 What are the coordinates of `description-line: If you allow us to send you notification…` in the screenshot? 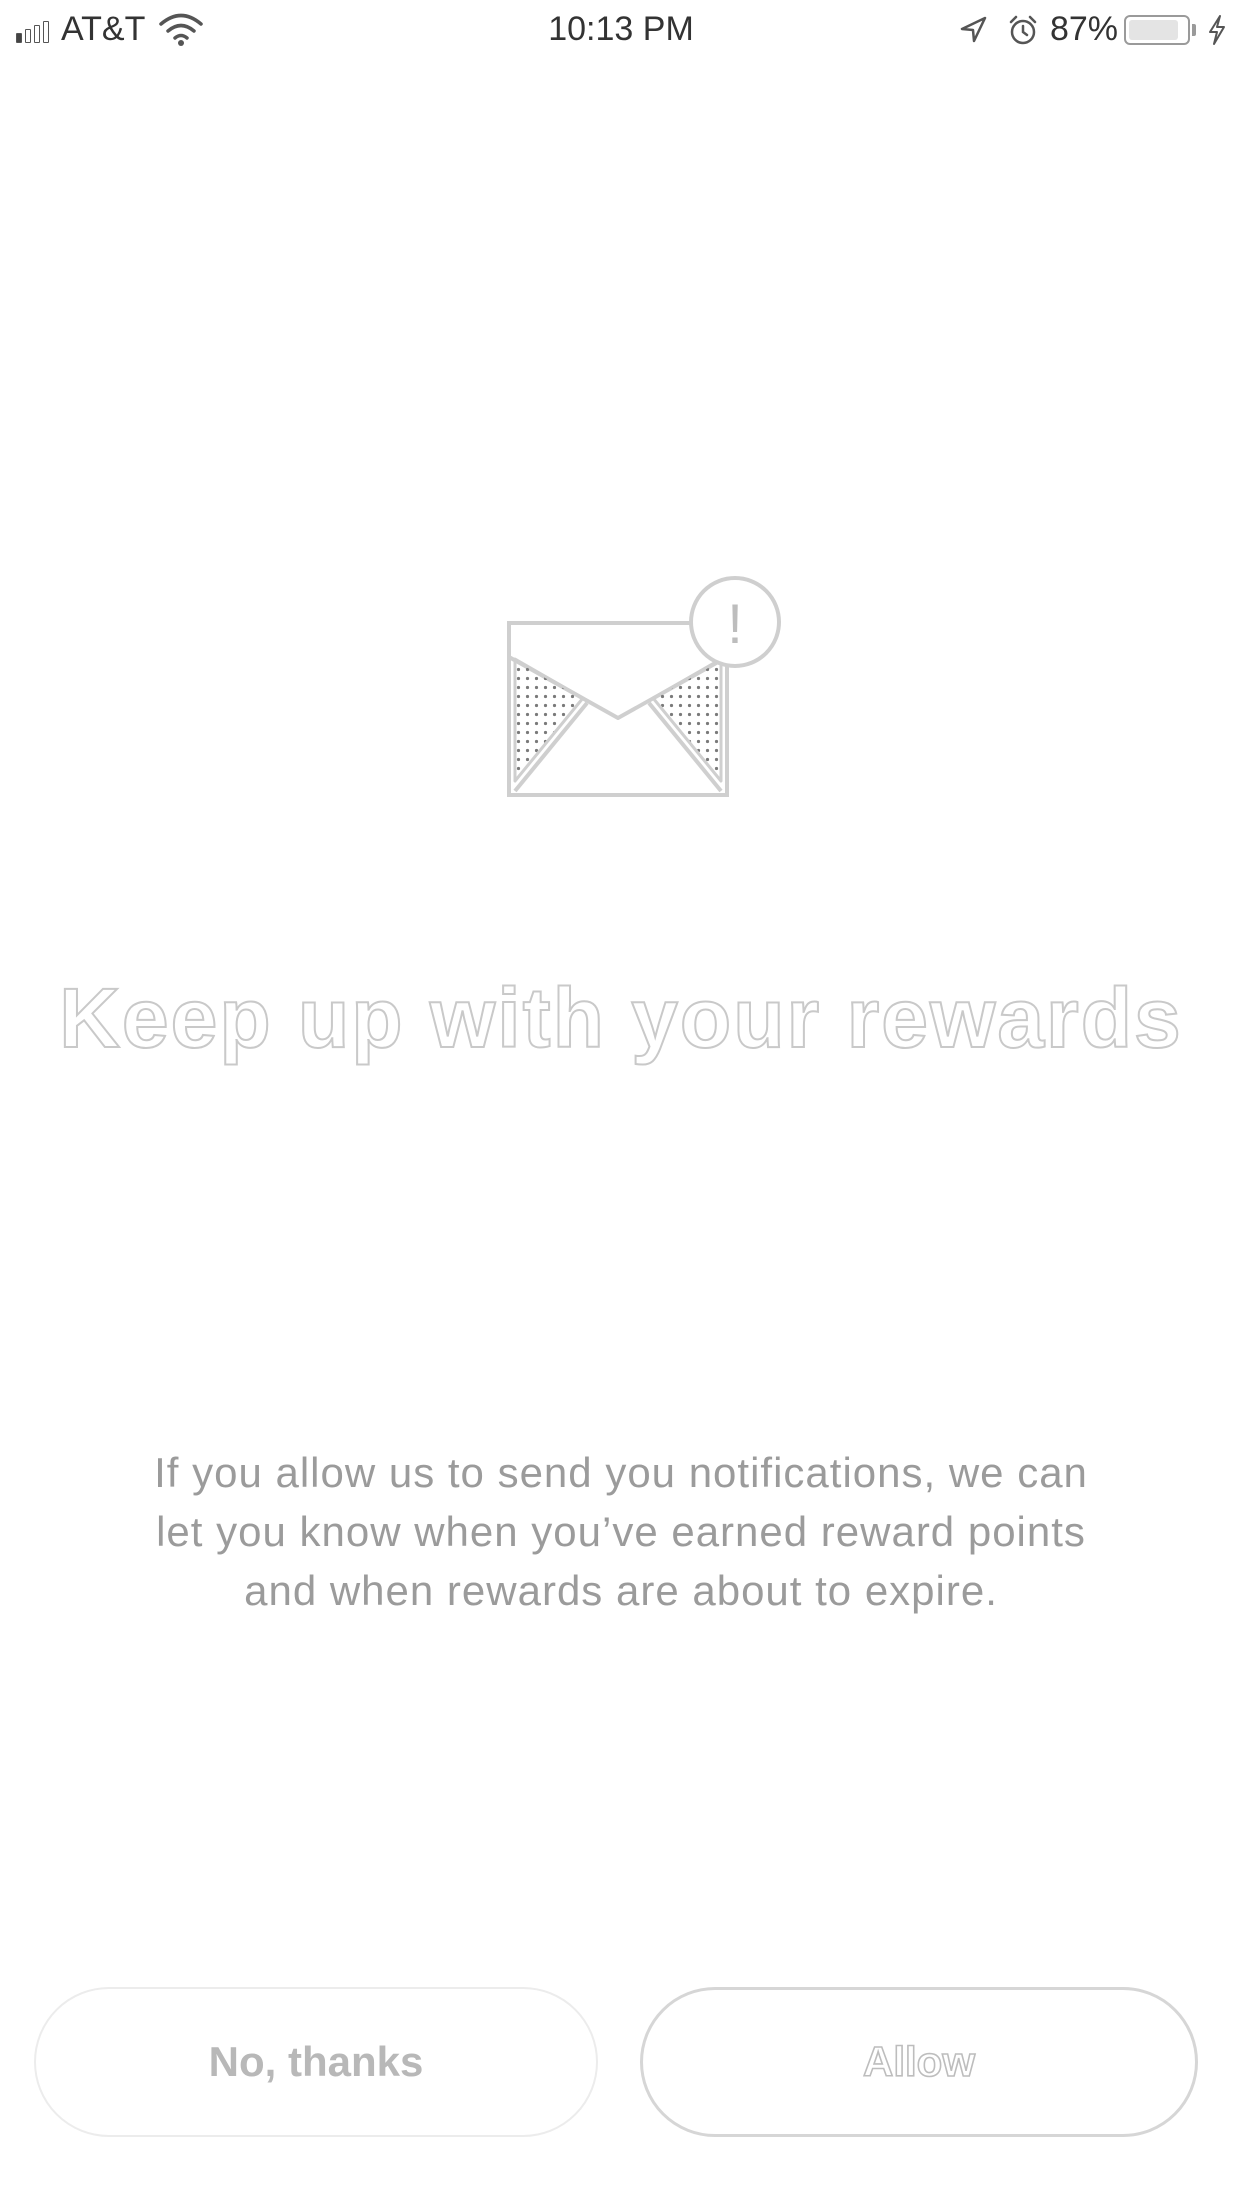 It's located at (621, 1472).